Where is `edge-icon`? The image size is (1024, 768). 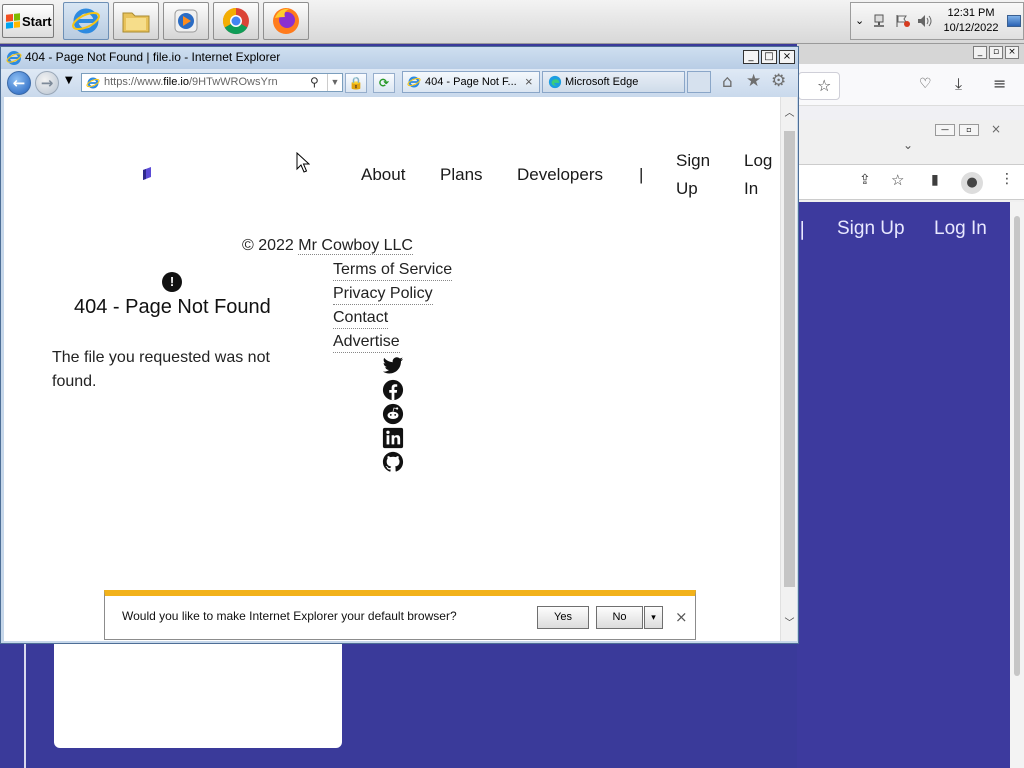 edge-icon is located at coordinates (555, 82).